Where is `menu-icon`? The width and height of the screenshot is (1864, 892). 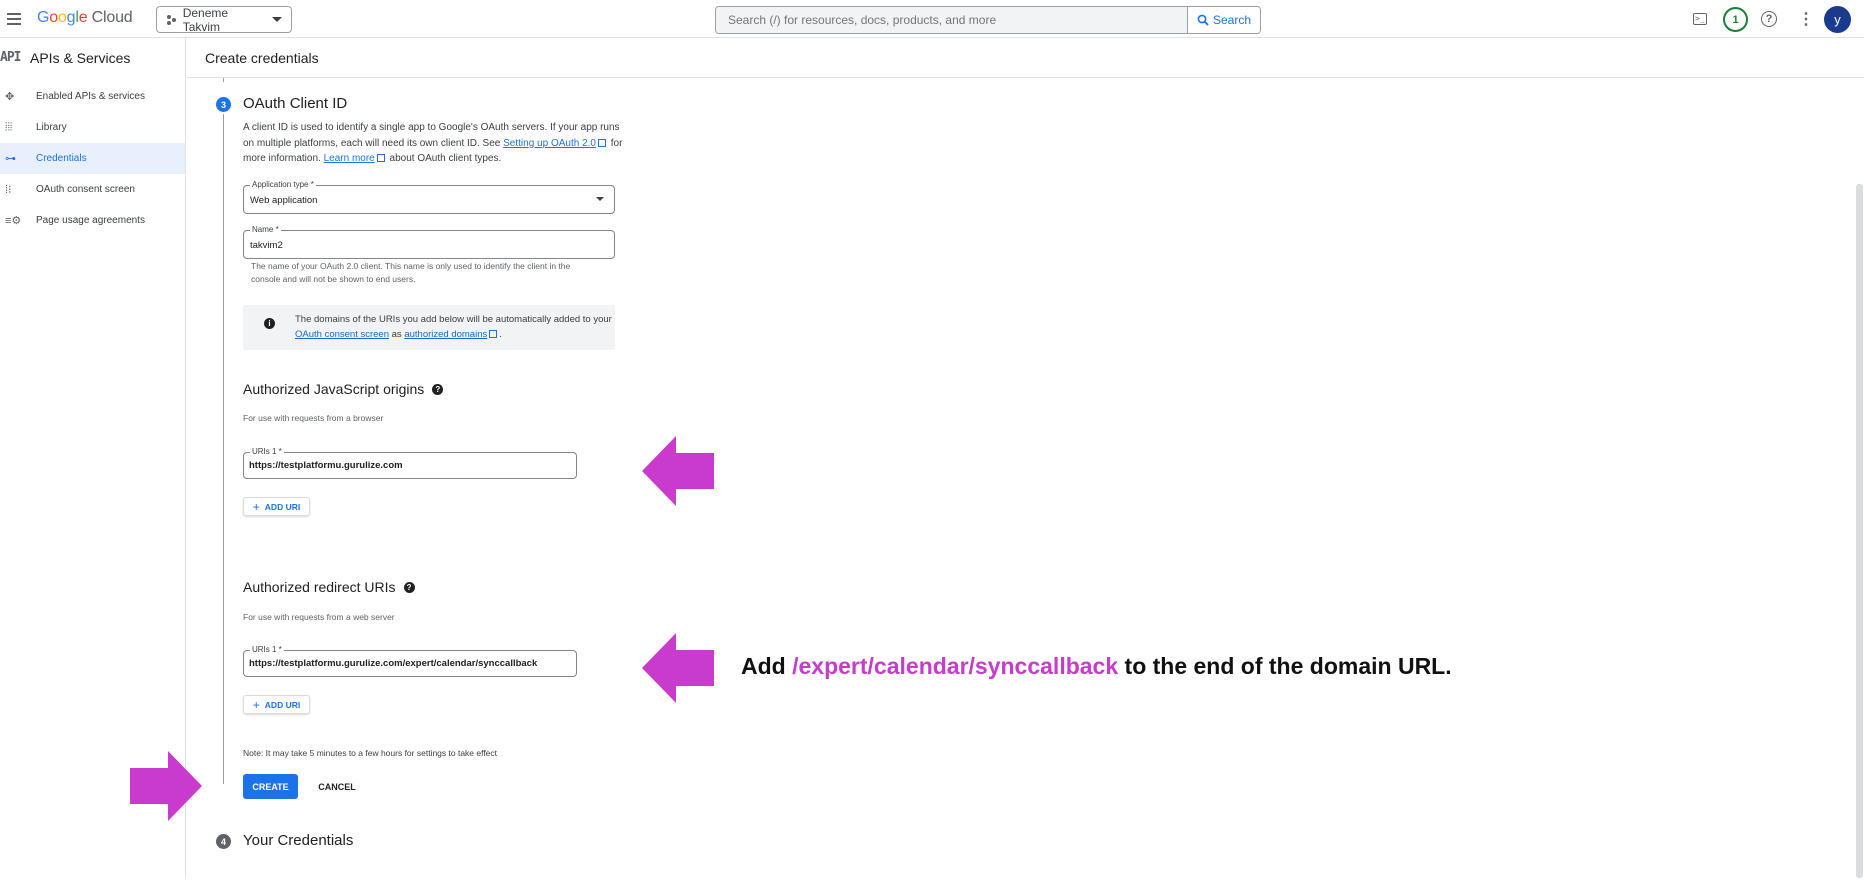 menu-icon is located at coordinates (14, 19).